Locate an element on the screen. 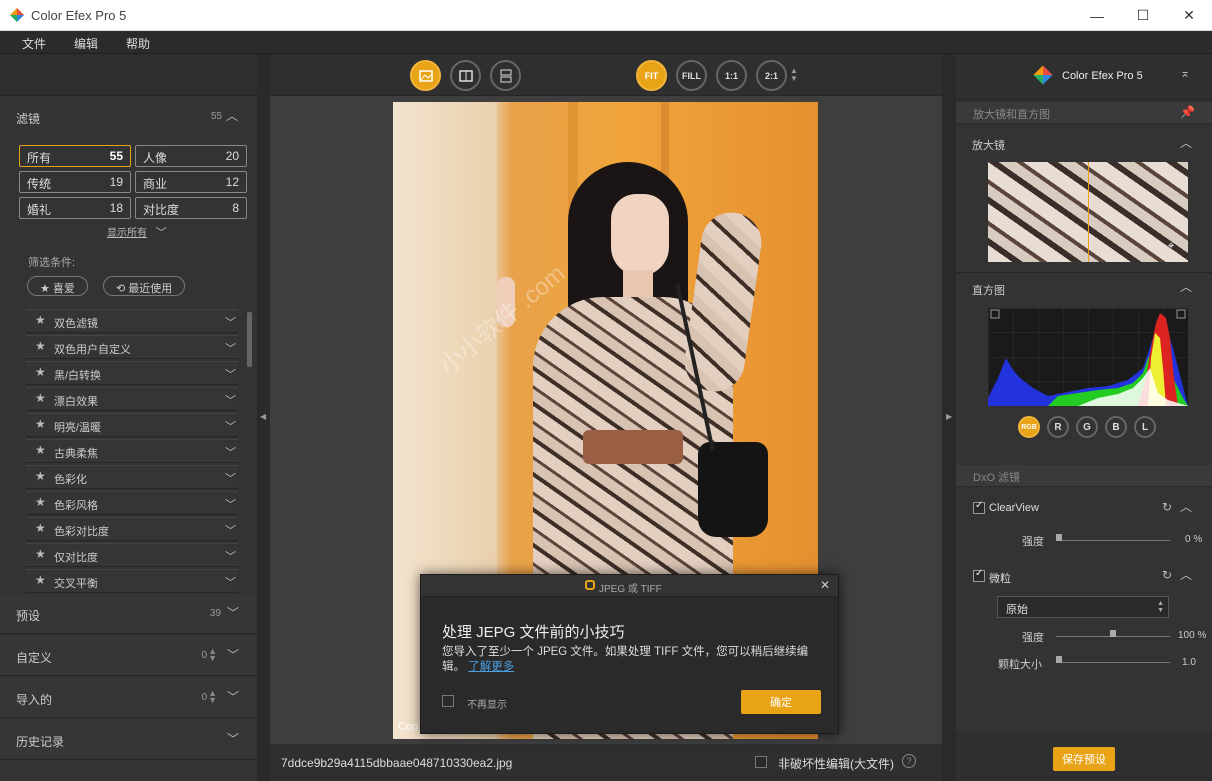 This screenshot has height=781, width=1212. channel-b-button: B is located at coordinates (1116, 427).